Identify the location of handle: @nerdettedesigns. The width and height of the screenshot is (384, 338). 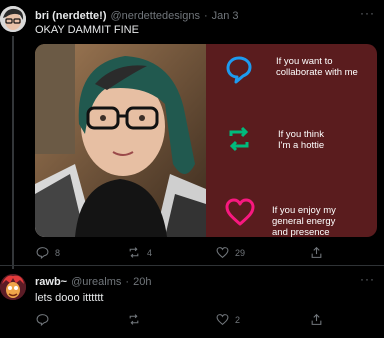
(155, 16).